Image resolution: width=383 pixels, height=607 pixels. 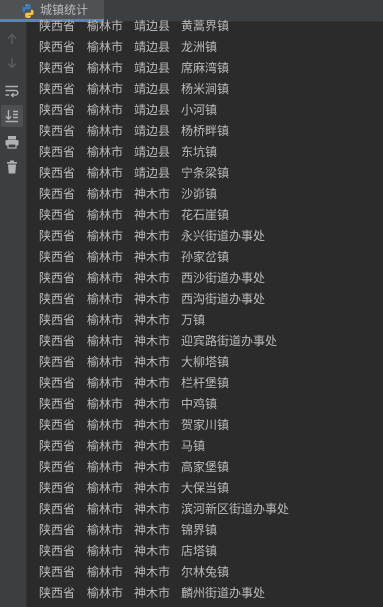 What do you see at coordinates (199, 152) in the screenshot?
I see `town-text: 东坑镇` at bounding box center [199, 152].